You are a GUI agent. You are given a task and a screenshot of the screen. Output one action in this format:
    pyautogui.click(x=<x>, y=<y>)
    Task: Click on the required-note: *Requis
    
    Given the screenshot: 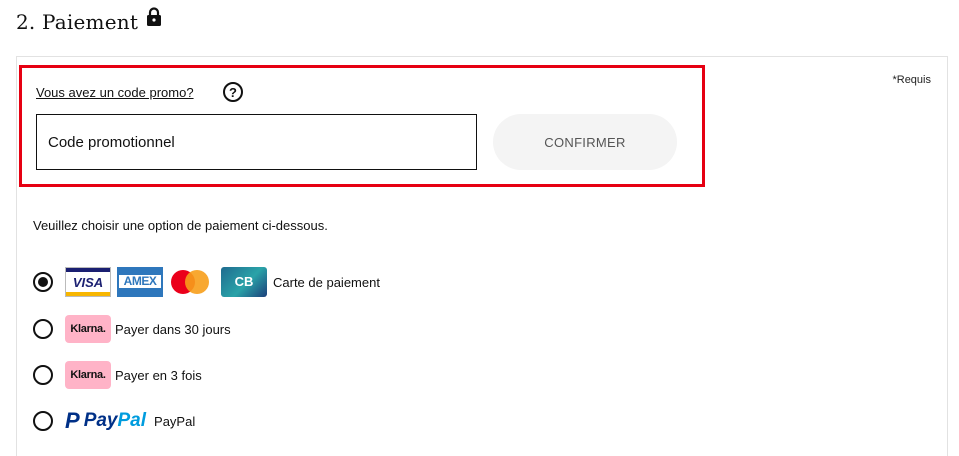 What is the action you would take?
    pyautogui.click(x=911, y=80)
    